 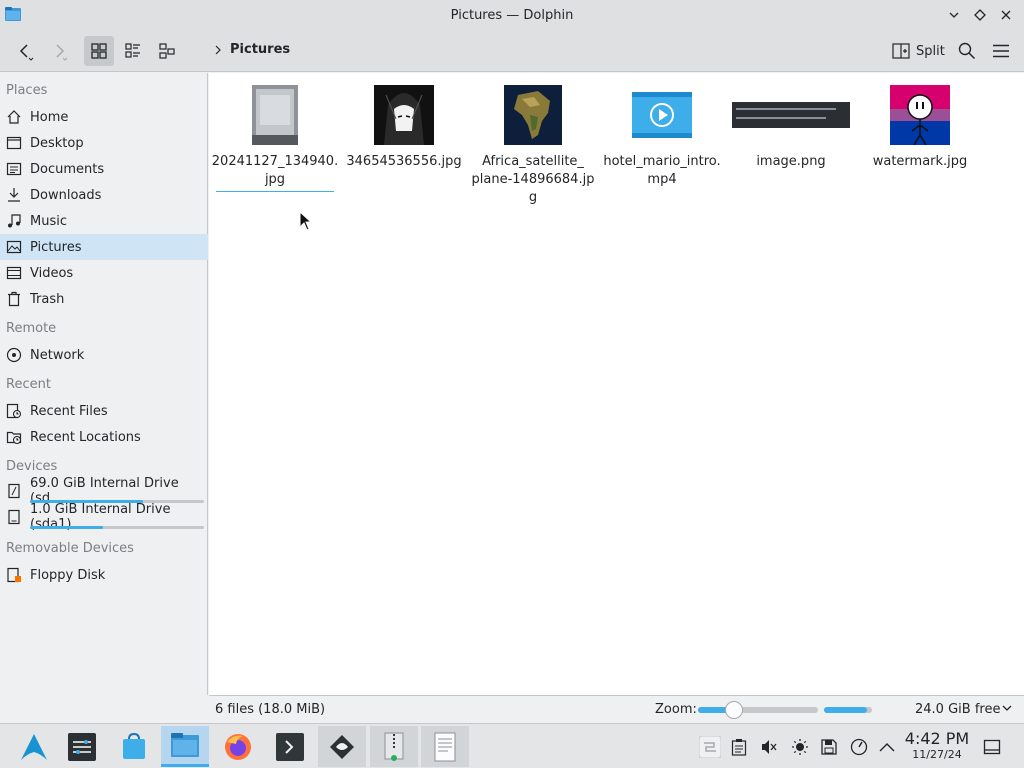 What do you see at coordinates (992, 747) in the screenshot?
I see `show-desktop-button` at bounding box center [992, 747].